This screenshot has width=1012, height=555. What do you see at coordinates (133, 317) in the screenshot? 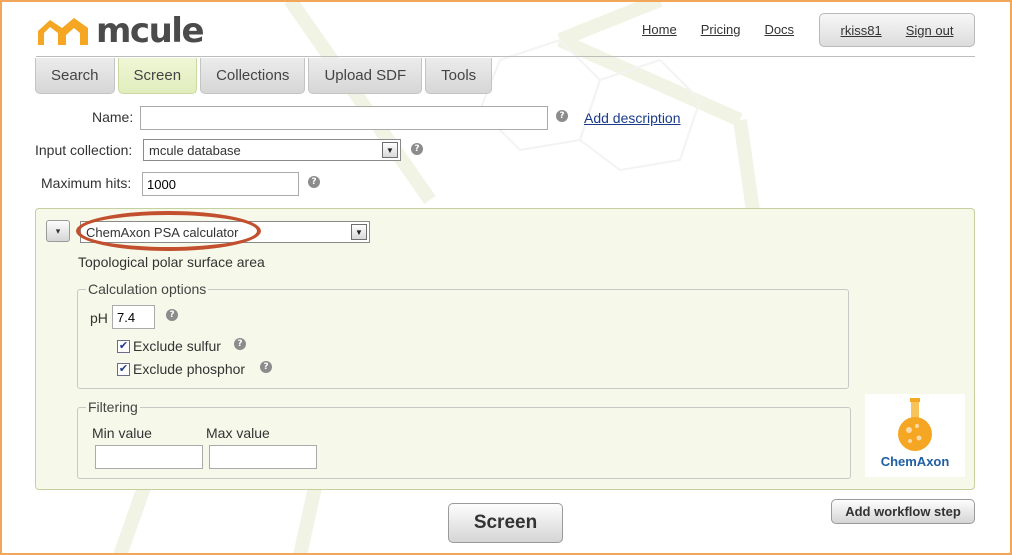
I see `ph-input` at bounding box center [133, 317].